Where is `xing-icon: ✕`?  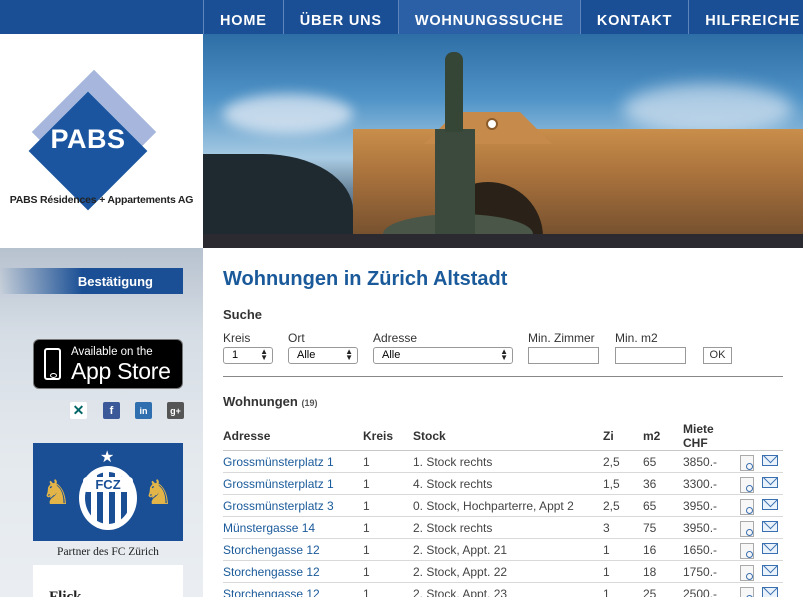
xing-icon: ✕ is located at coordinates (78, 410).